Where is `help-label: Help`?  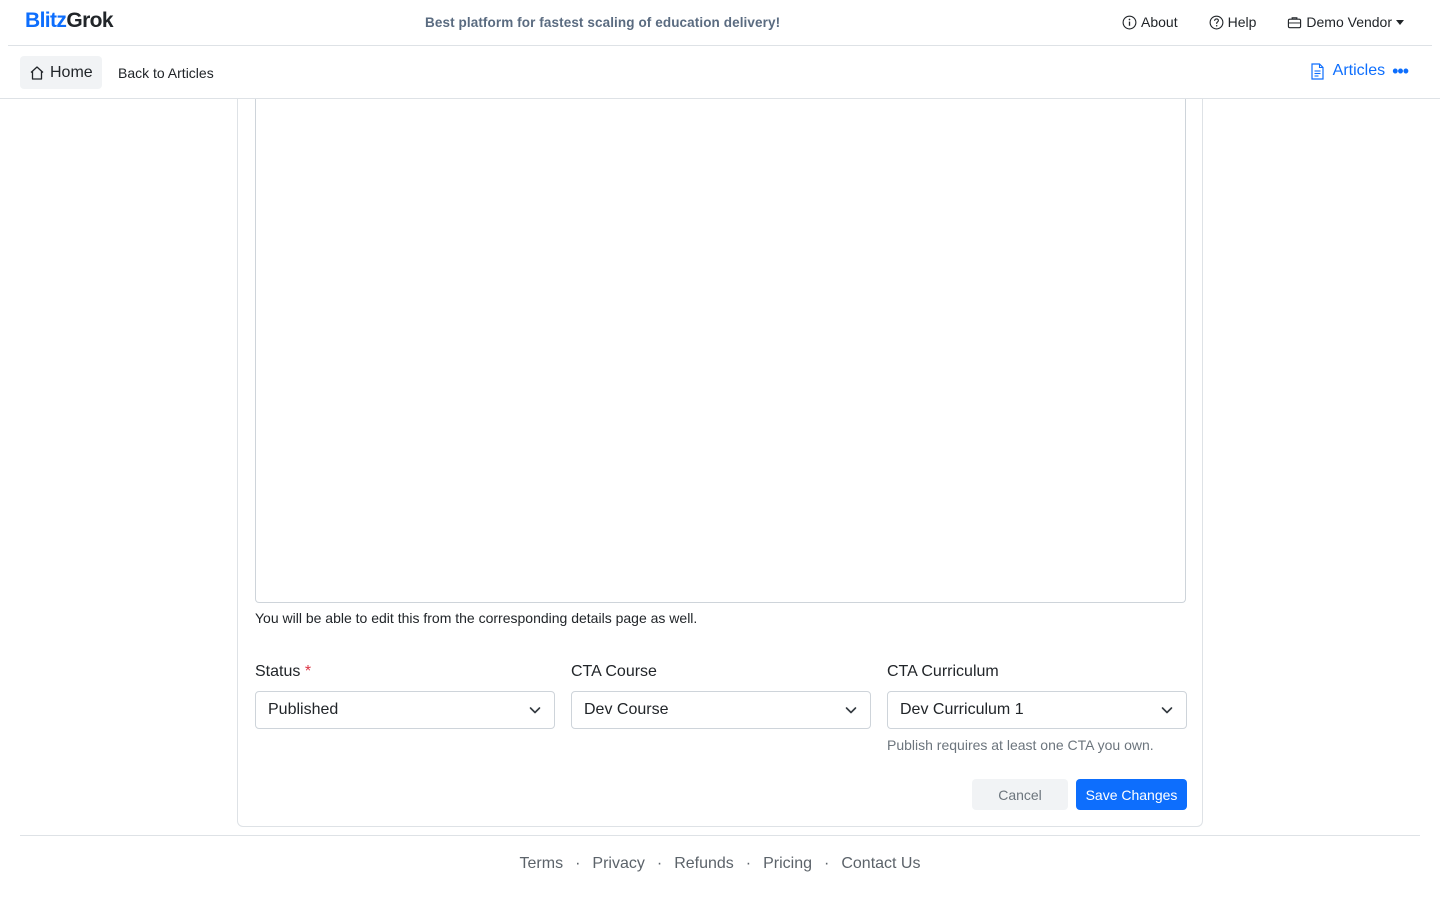 help-label: Help is located at coordinates (1242, 22).